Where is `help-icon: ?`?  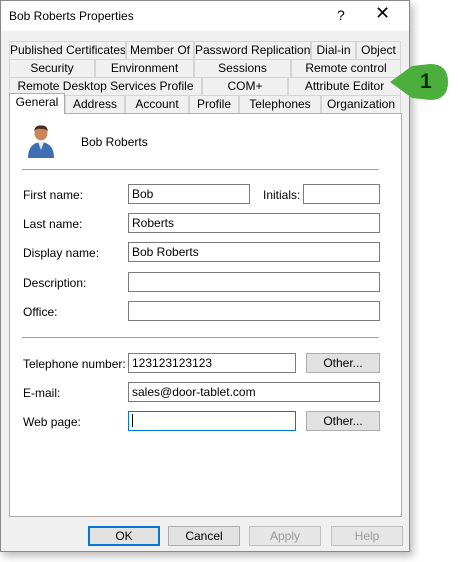
help-icon: ? is located at coordinates (341, 15).